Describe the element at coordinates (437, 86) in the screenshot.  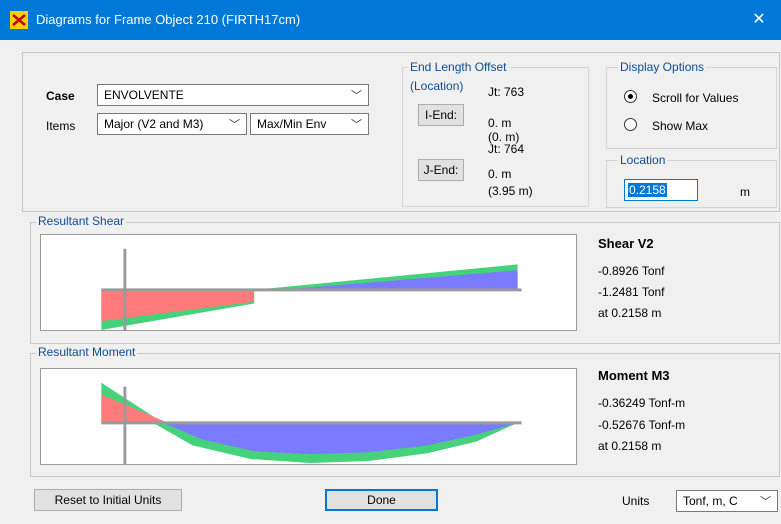
I see `end-length-offset-subtitle: (Location)` at that location.